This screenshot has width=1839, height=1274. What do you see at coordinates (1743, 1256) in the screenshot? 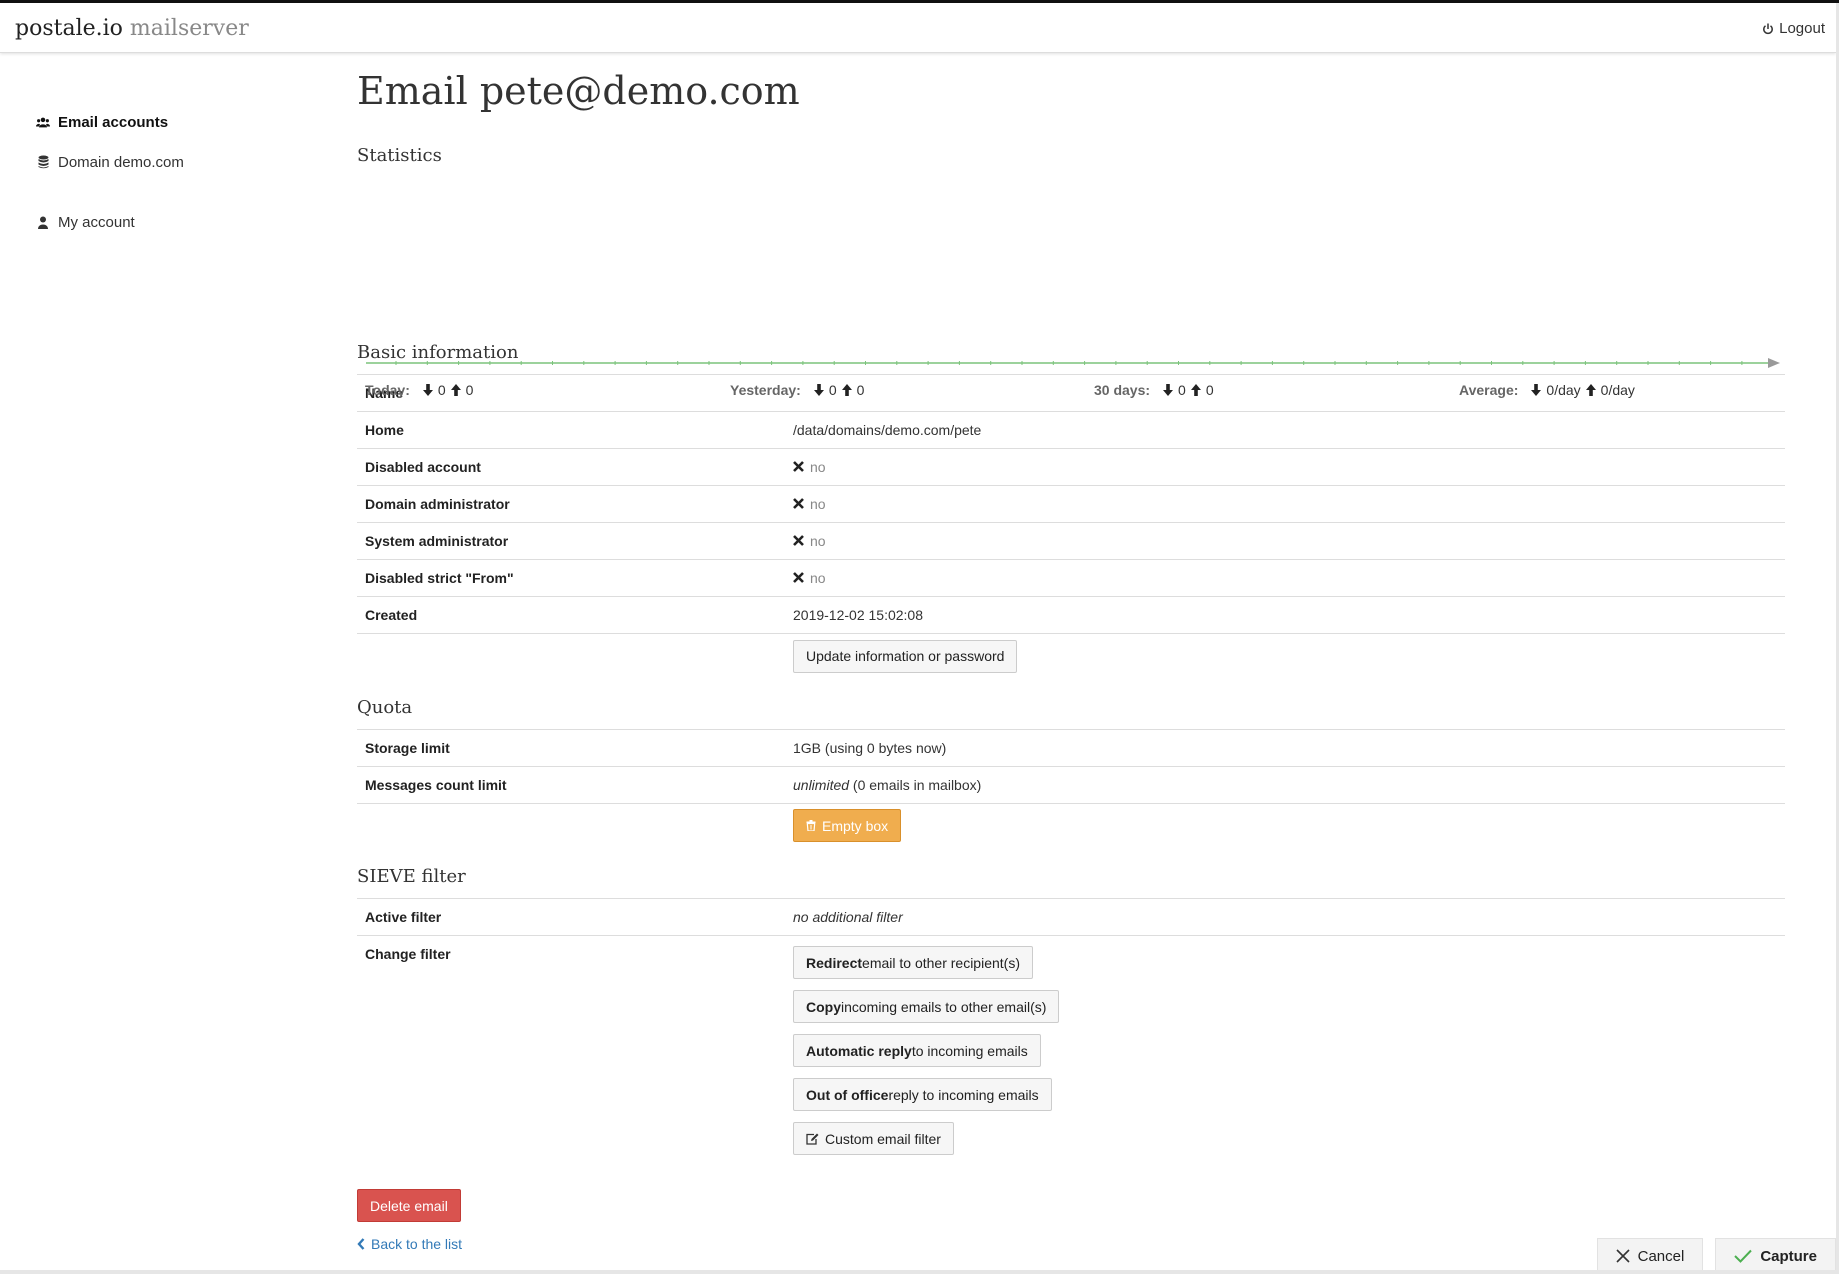
I see `checkmark-icon` at bounding box center [1743, 1256].